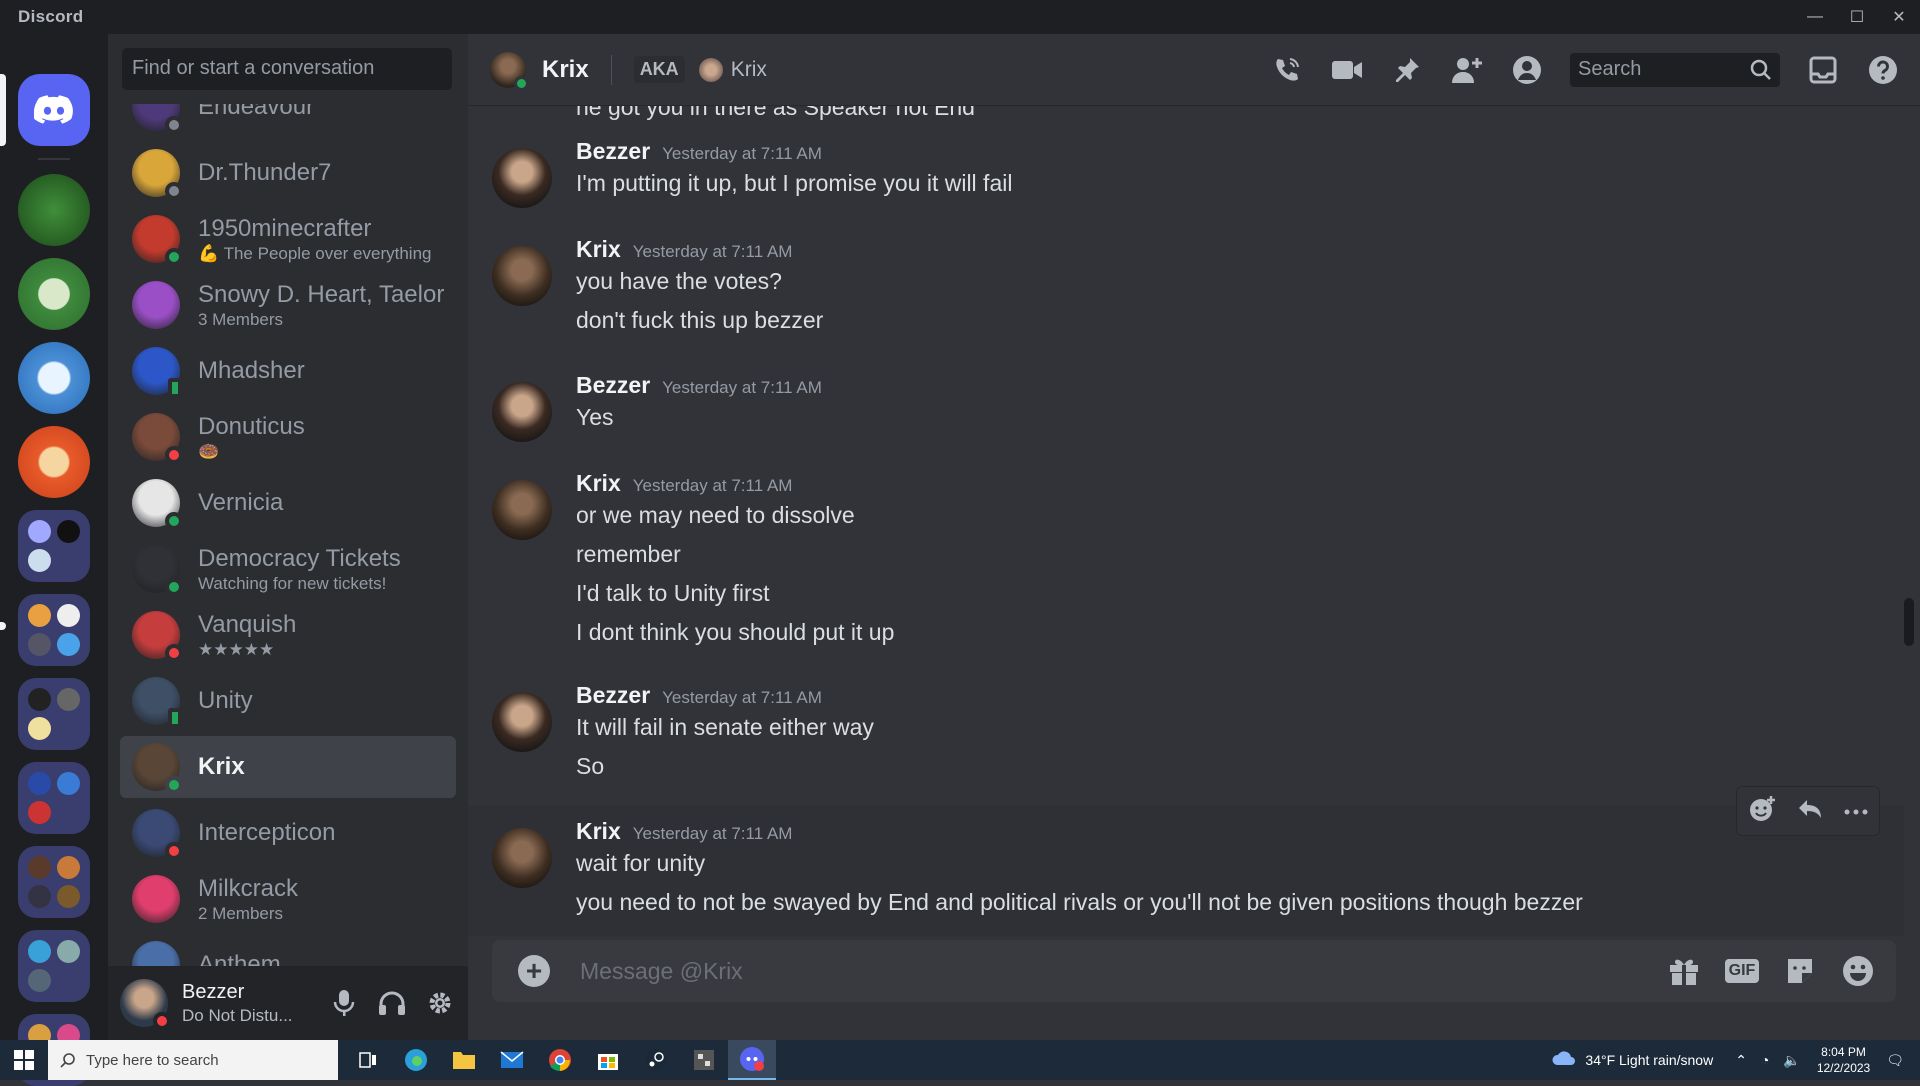 This screenshot has height=1086, width=1920. What do you see at coordinates (285, 228) in the screenshot?
I see `dm-name: 1950minecrafter` at bounding box center [285, 228].